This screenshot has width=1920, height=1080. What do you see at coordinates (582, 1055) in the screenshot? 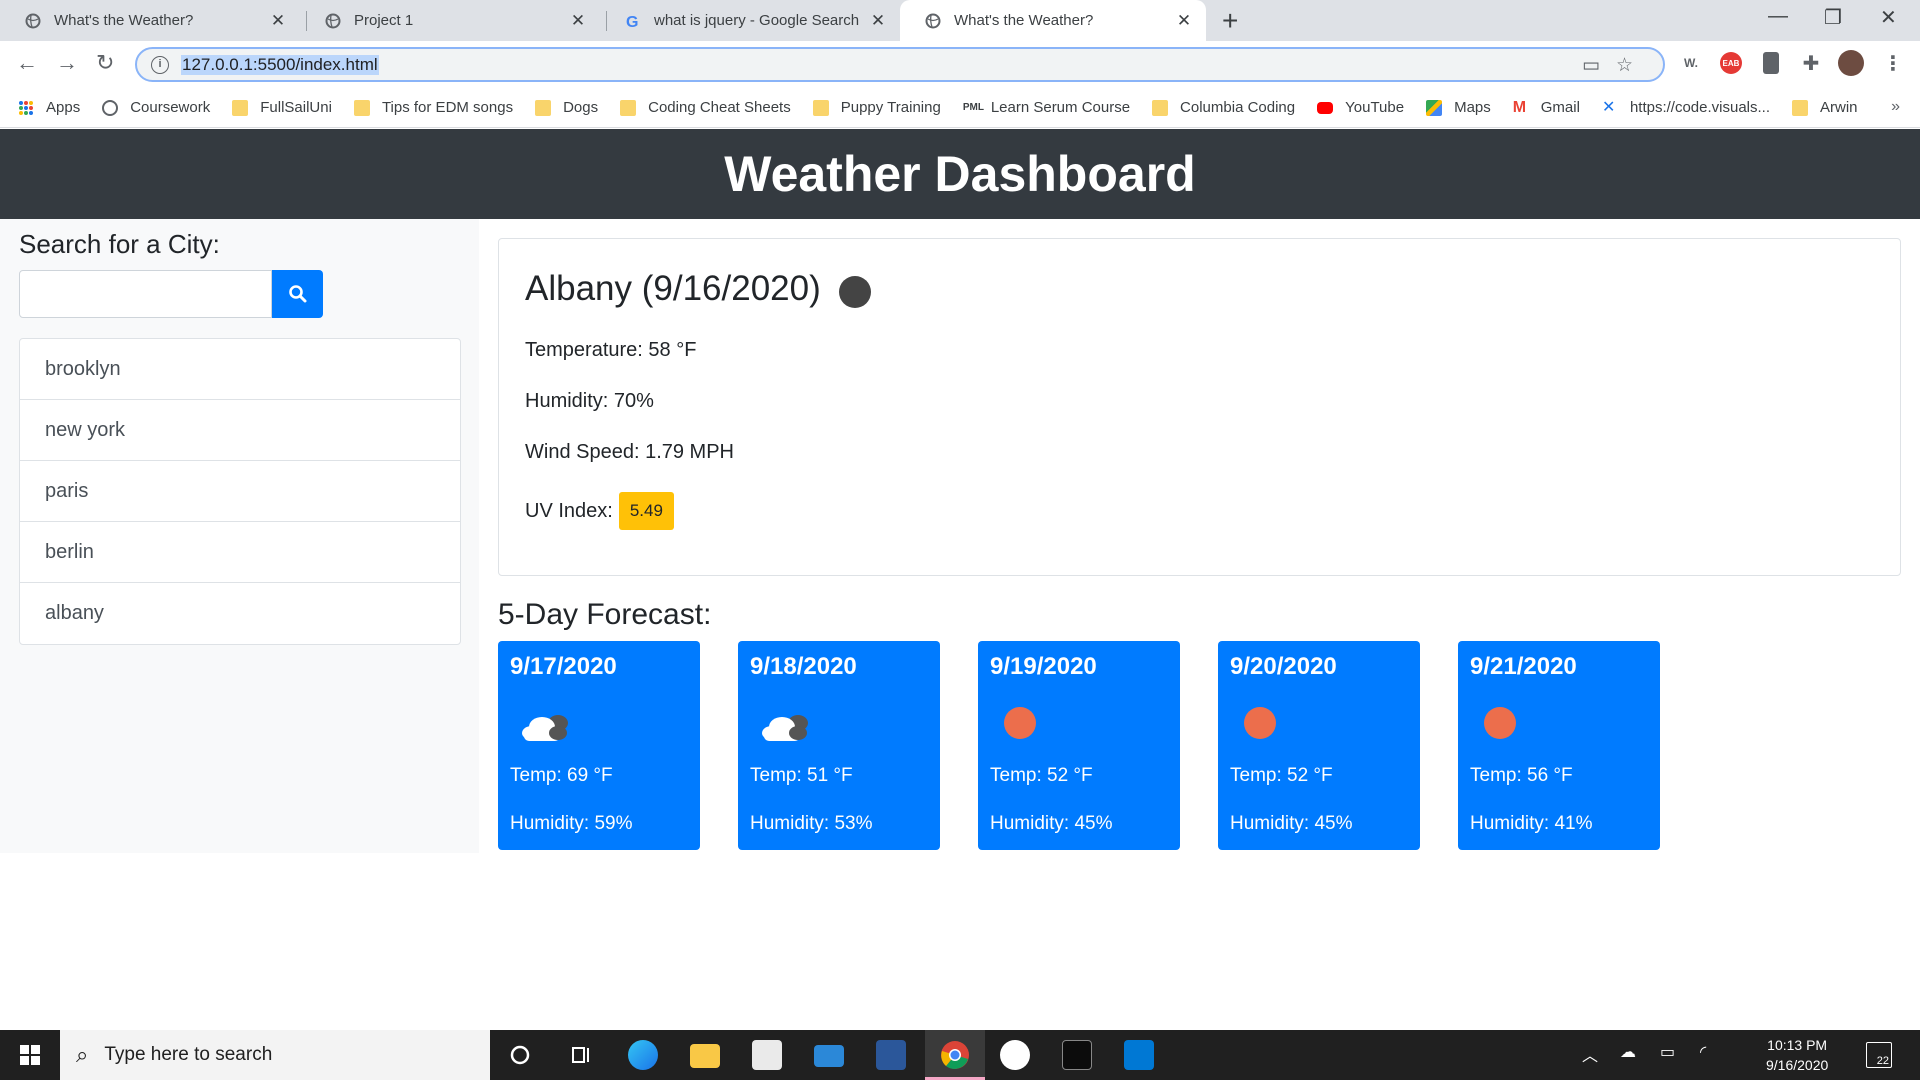
I see `task-view-icon` at bounding box center [582, 1055].